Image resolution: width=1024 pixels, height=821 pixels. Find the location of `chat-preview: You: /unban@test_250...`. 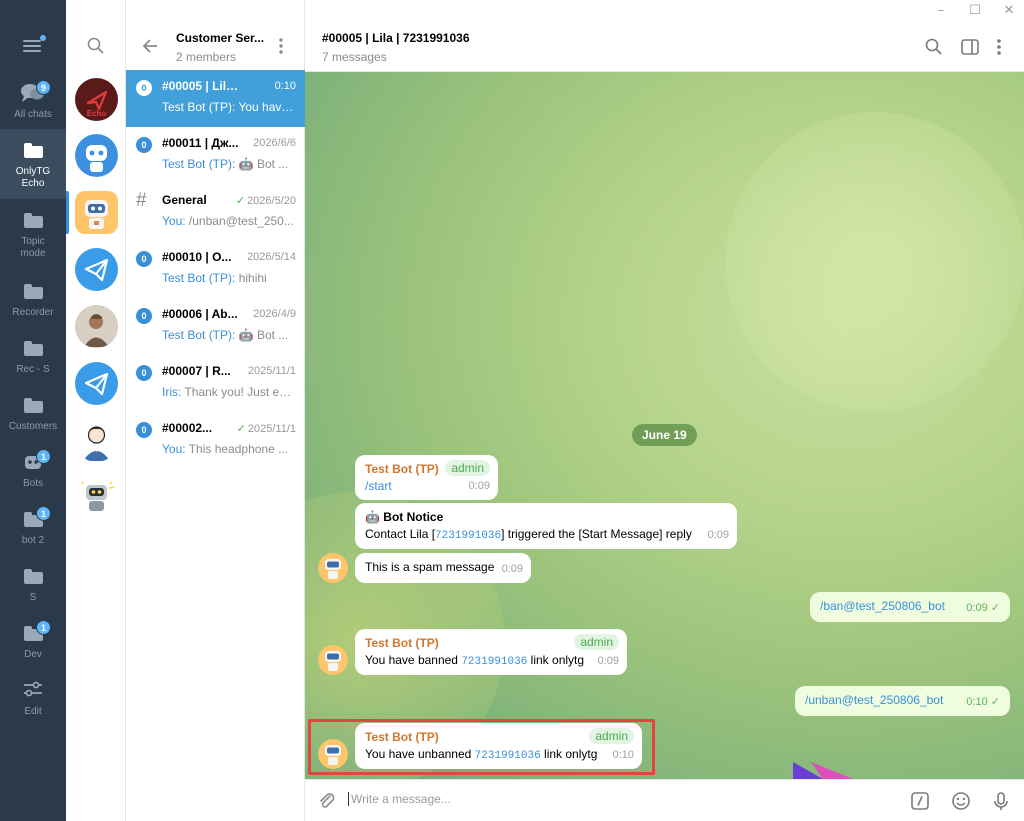

chat-preview: You: /unban@test_250... is located at coordinates (228, 221).